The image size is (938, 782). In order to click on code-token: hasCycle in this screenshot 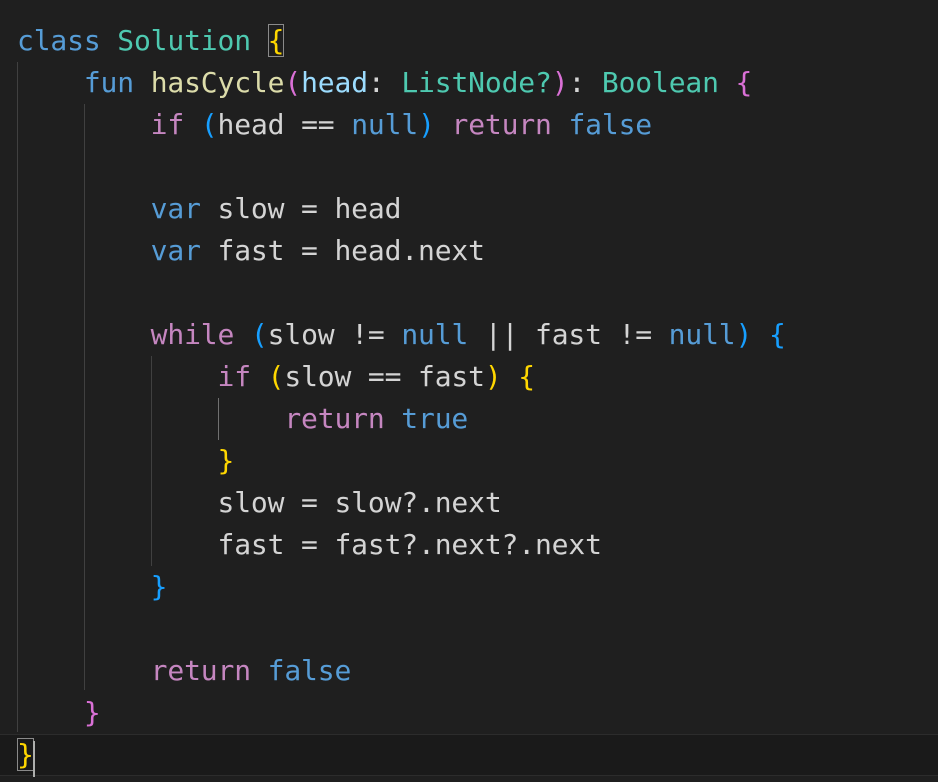, I will do `click(217, 82)`.